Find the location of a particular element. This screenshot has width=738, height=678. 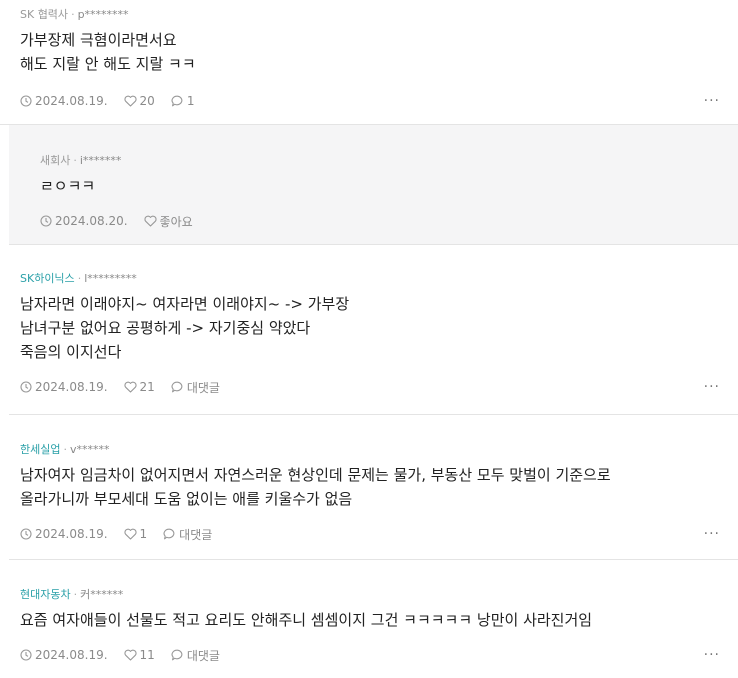

user-id: p******** is located at coordinates (103, 14).